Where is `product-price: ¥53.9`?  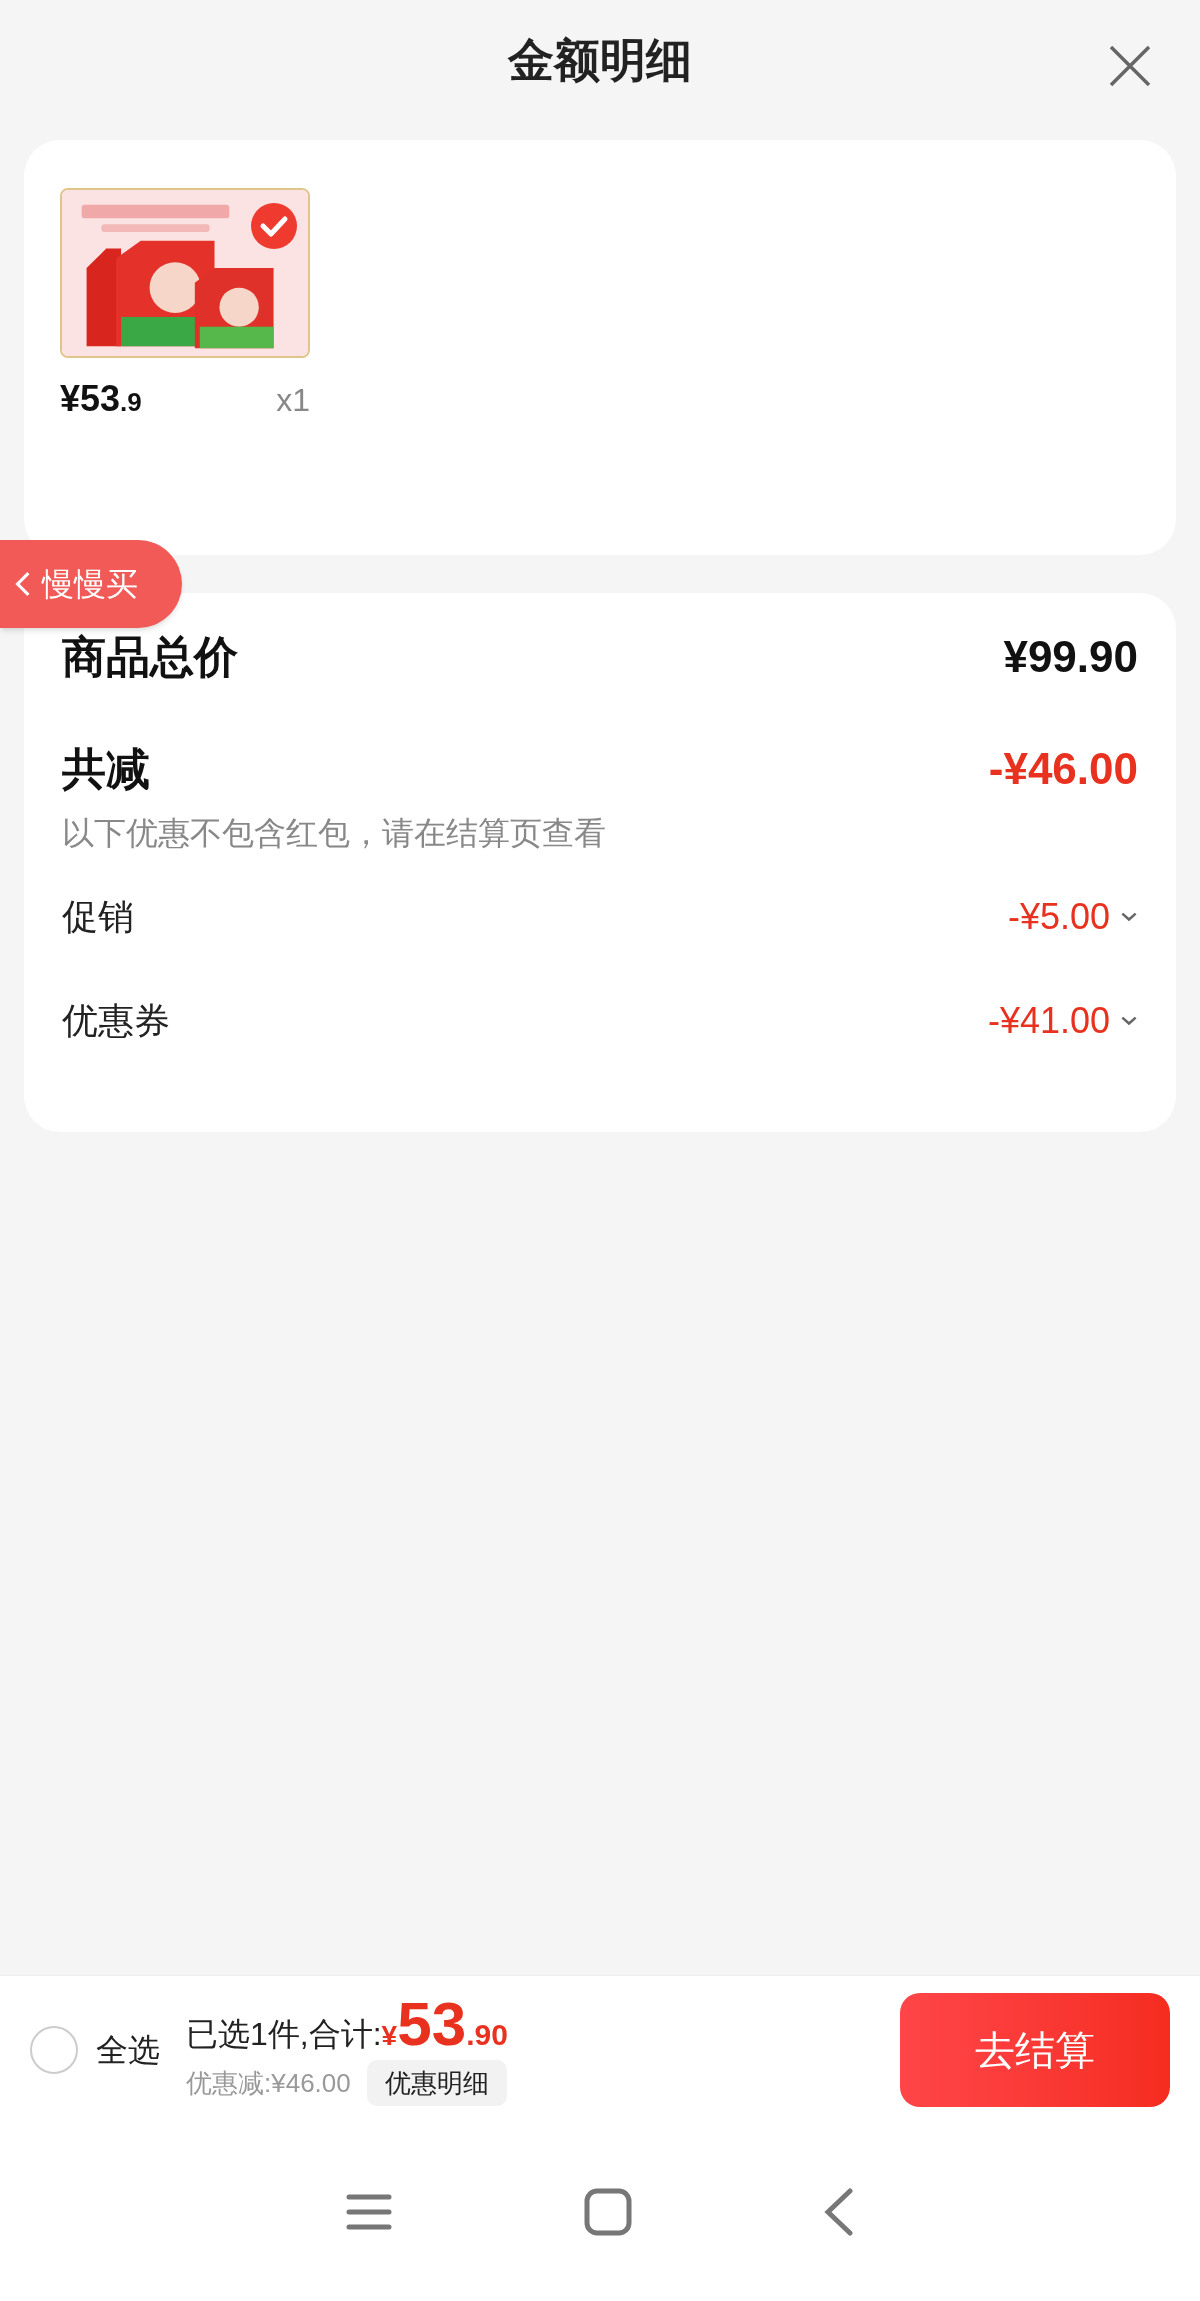
product-price: ¥53.9 is located at coordinates (101, 399).